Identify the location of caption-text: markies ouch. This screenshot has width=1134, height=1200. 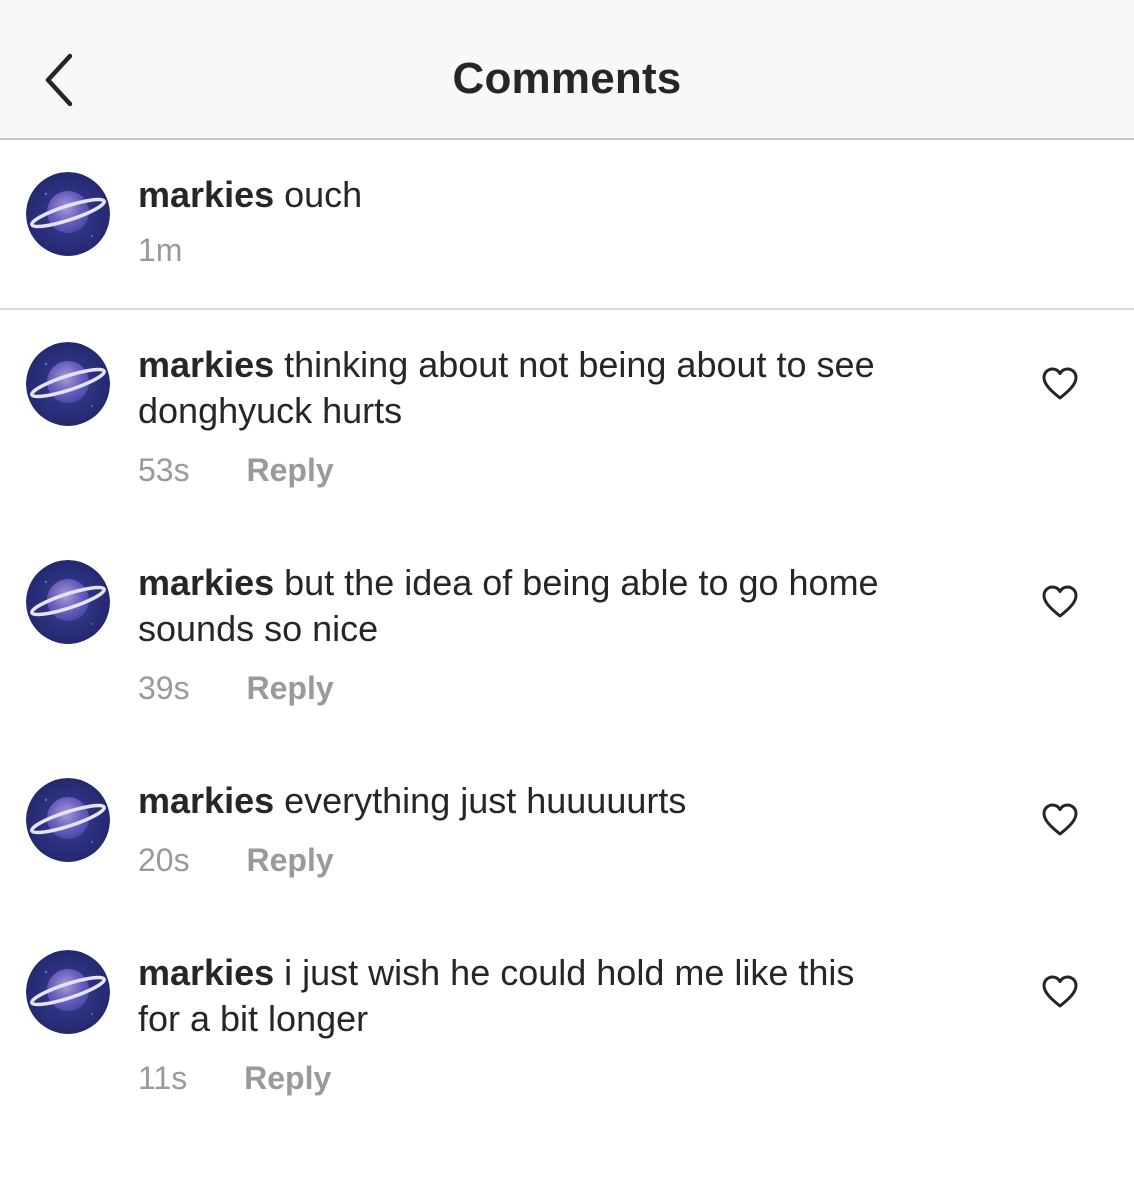
(568, 195).